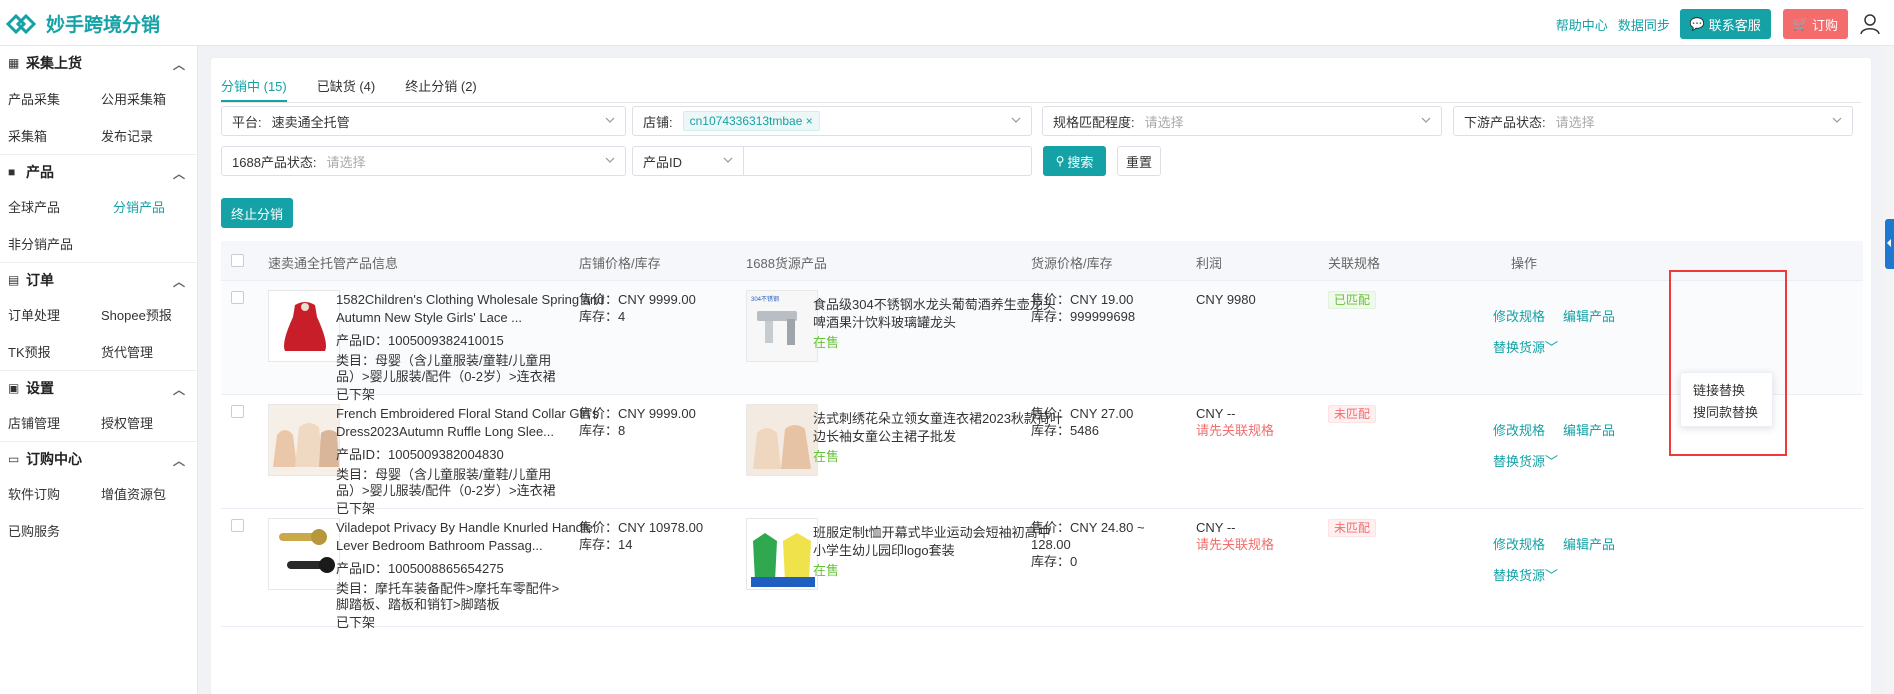 The height and width of the screenshot is (694, 1894). Describe the element at coordinates (1242, 121) in the screenshot. I see `spec-match-select: 规格匹配程度: 请选择` at that location.